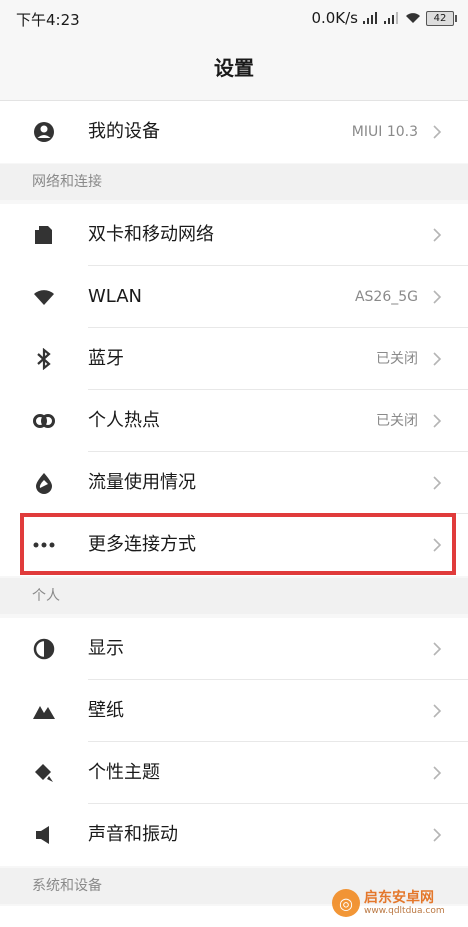 The height and width of the screenshot is (927, 468). Describe the element at coordinates (370, 18) in the screenshot. I see `signal-icon` at that location.